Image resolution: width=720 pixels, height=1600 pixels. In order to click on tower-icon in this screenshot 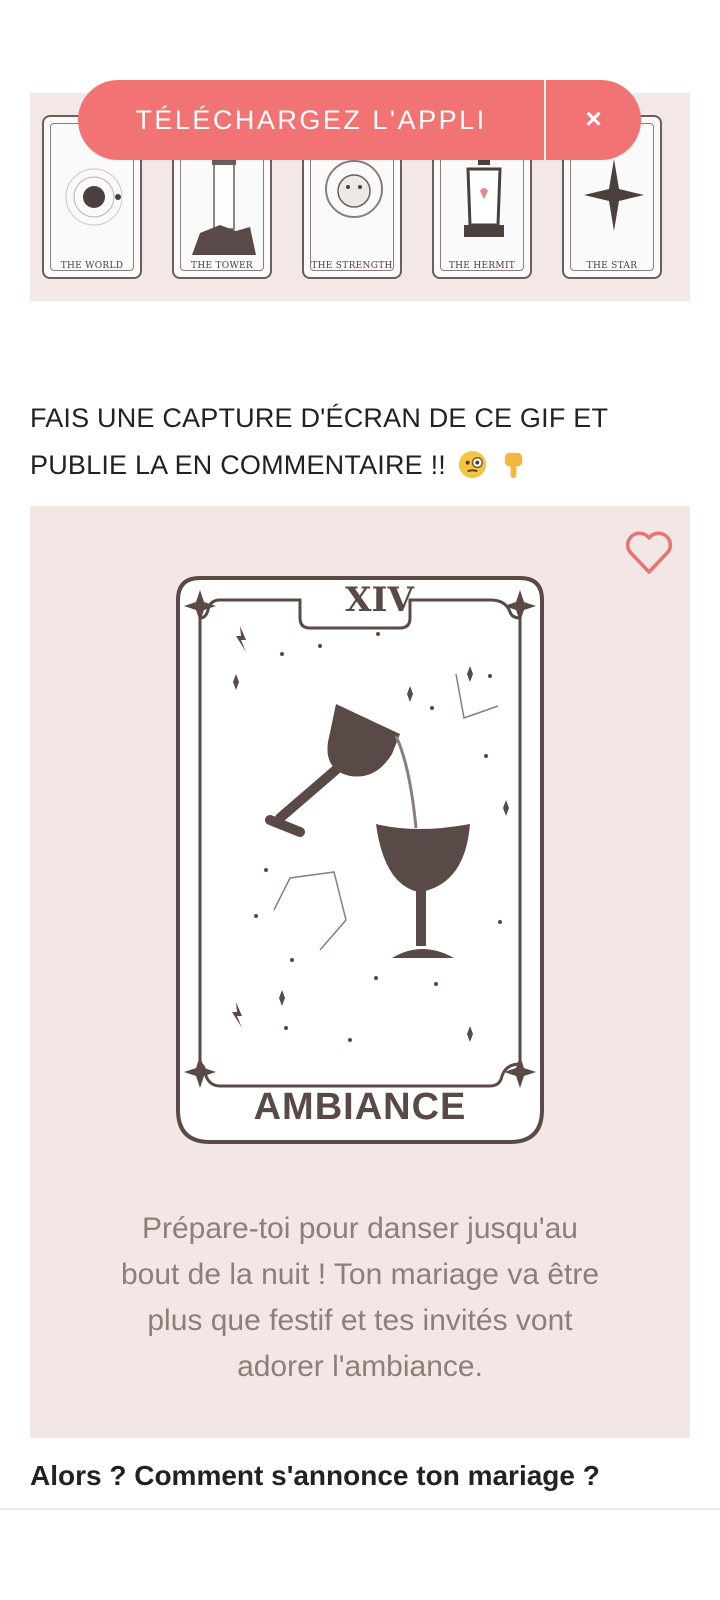, I will do `click(224, 206)`.